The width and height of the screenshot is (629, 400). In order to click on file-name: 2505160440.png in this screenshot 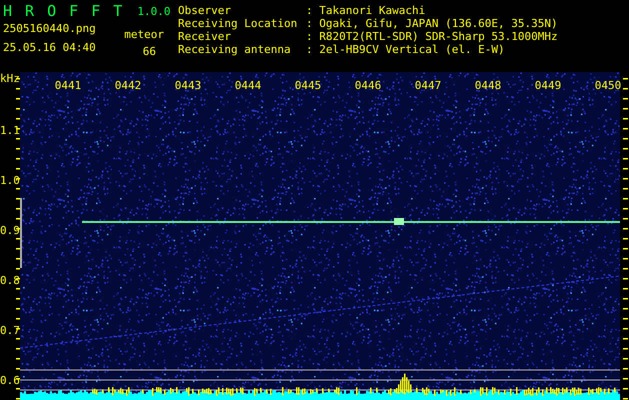, I will do `click(49, 28)`.